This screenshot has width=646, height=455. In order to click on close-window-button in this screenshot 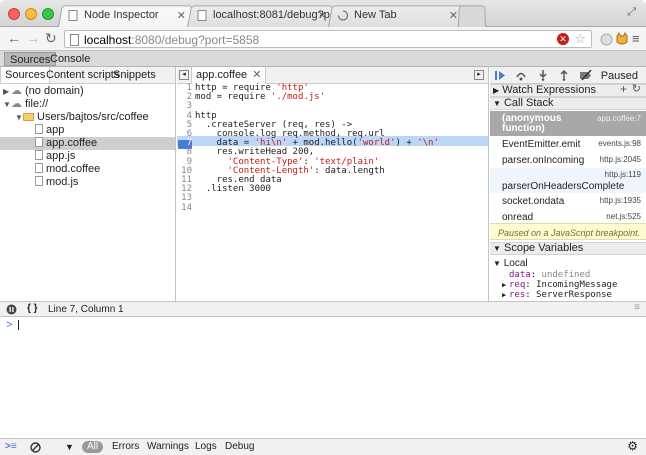, I will do `click(14, 14)`.